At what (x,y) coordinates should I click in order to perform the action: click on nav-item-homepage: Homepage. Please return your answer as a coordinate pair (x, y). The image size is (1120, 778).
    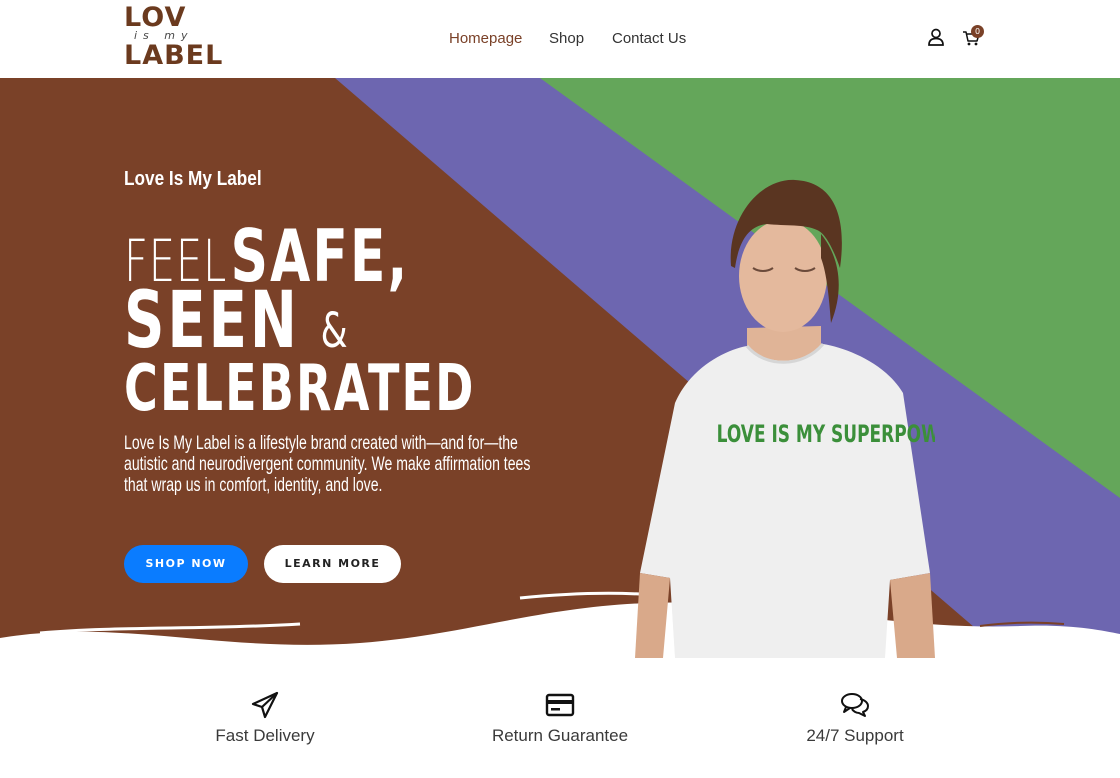
    Looking at the image, I should click on (485, 38).